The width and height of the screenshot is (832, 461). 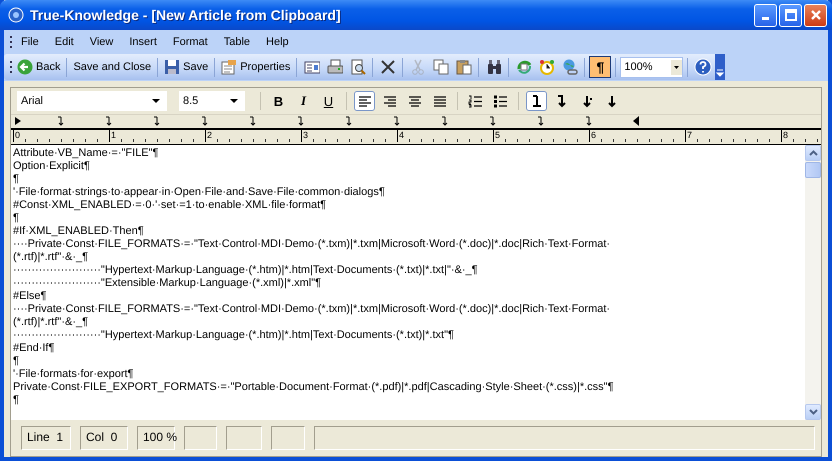 What do you see at coordinates (255, 67) in the screenshot?
I see `toolbar-button: Properties` at bounding box center [255, 67].